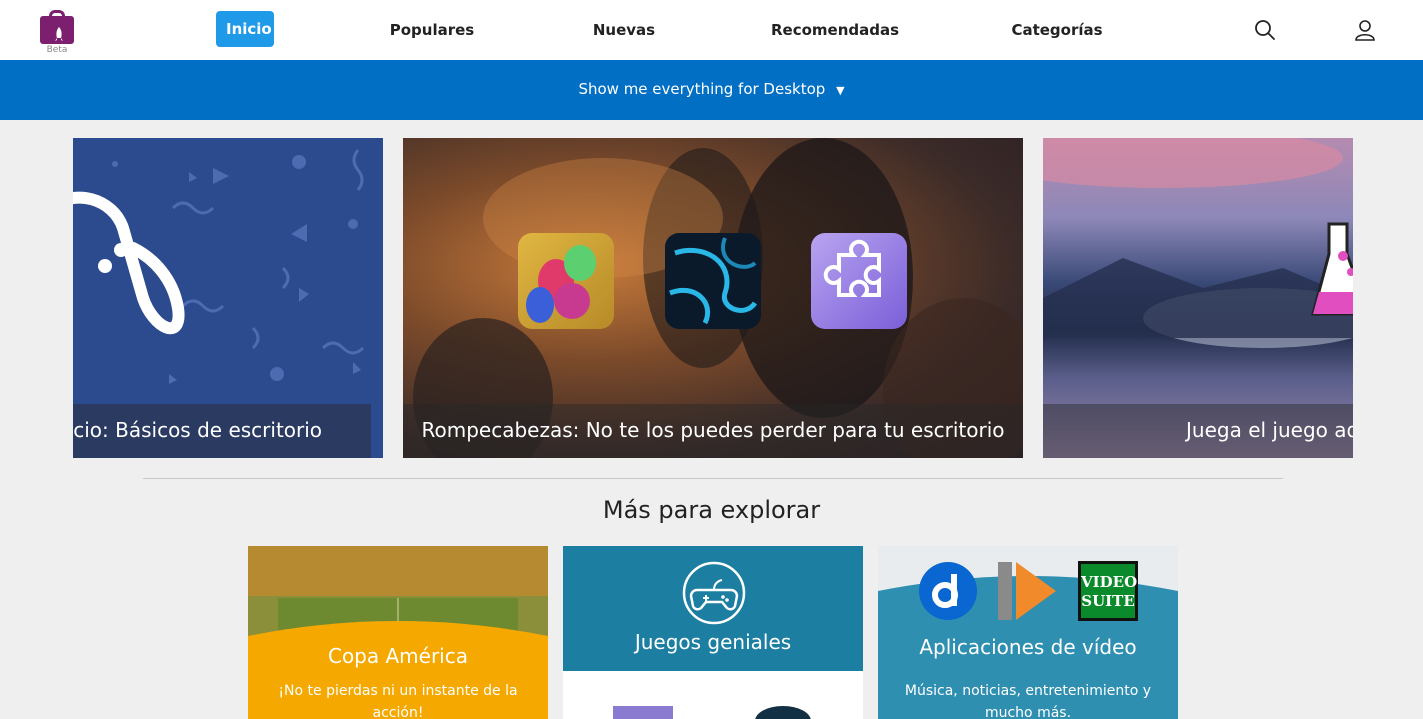  What do you see at coordinates (561, 284) in the screenshot?
I see `marble-balls-icon` at bounding box center [561, 284].